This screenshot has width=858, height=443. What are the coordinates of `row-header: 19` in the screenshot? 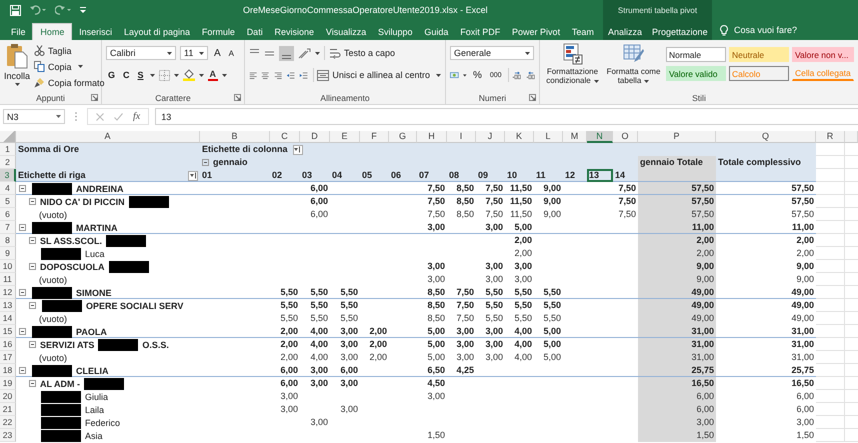 It's located at (8, 383).